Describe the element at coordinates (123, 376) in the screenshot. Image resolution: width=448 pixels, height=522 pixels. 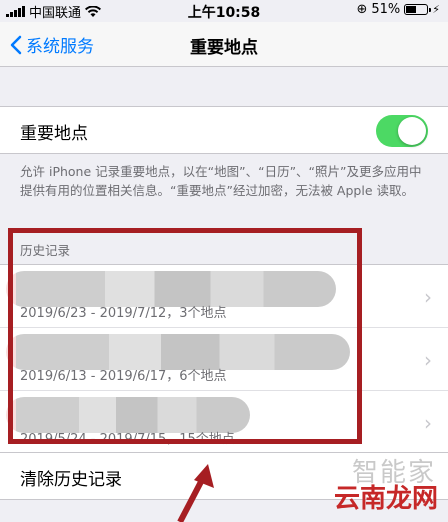
I see `history-row-subtitle: 2019/6/13 - 2019/6/17，6个地点` at that location.